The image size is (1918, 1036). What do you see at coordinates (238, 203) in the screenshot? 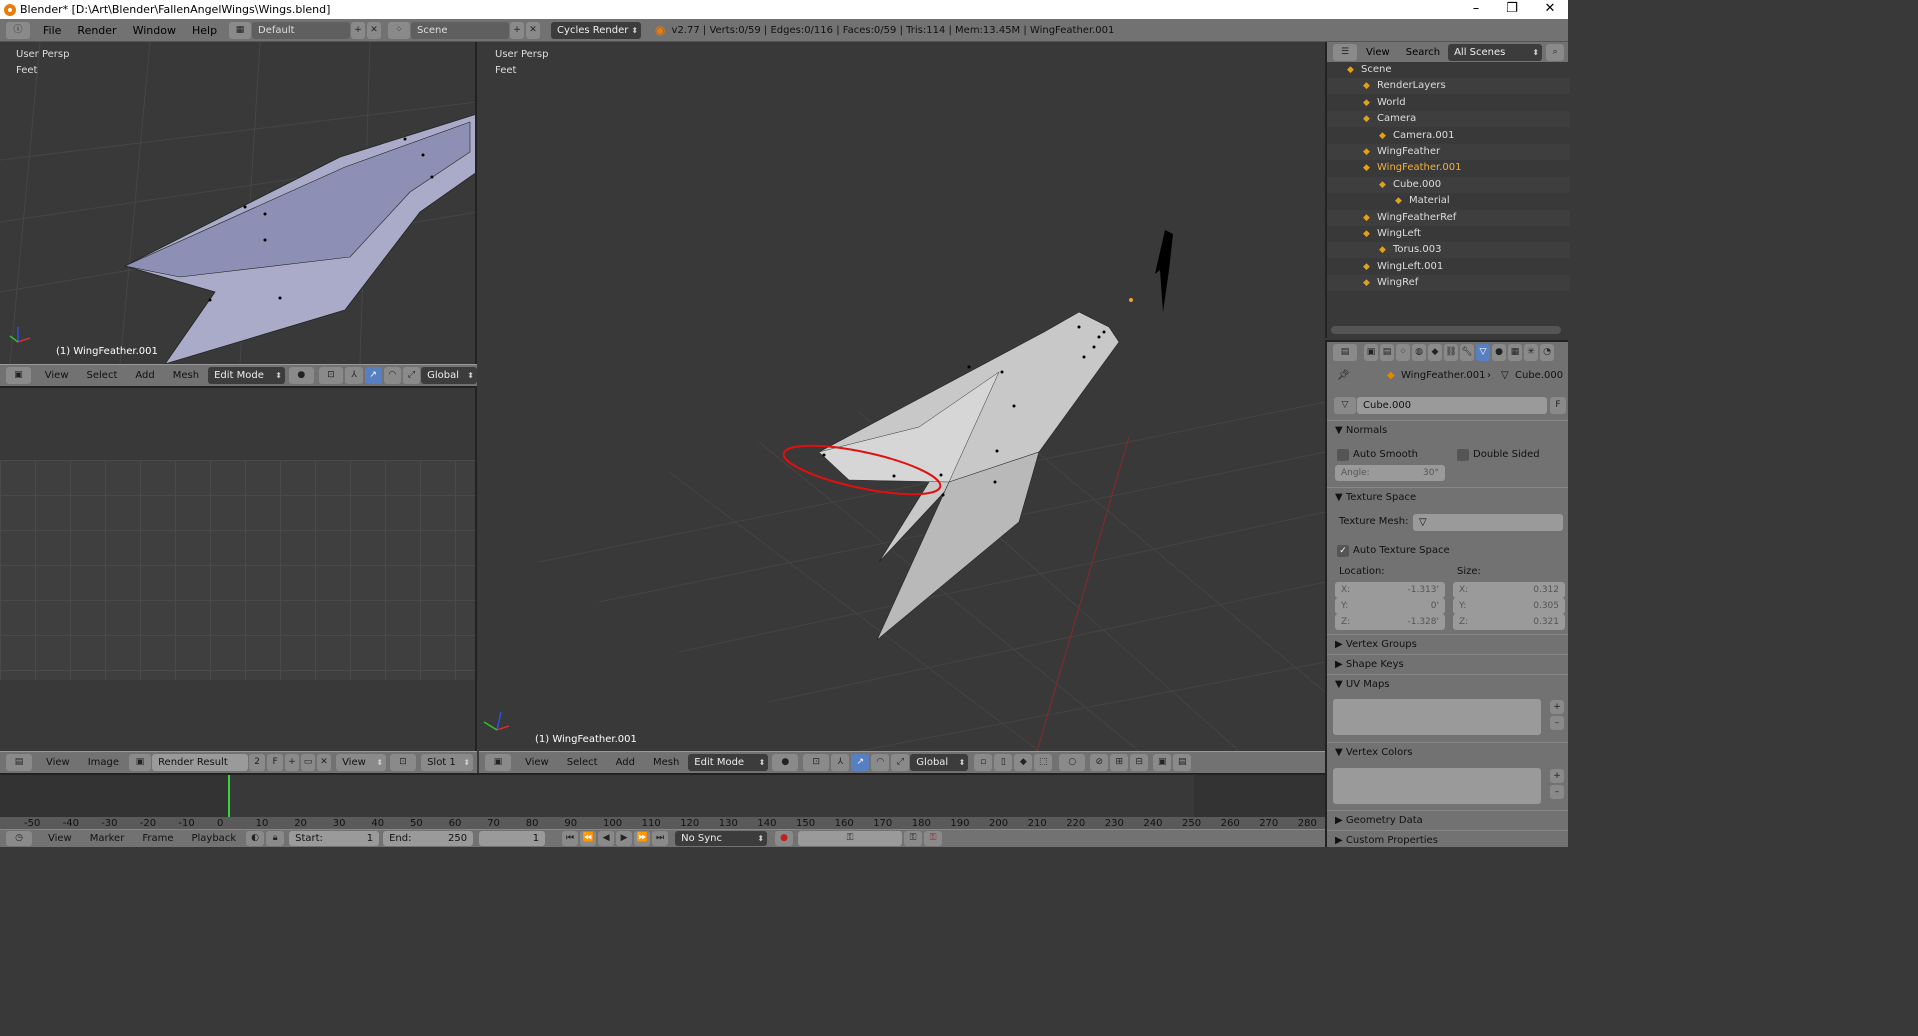
I see `left-3d-viewport: User Persp Feet (1) WingFeather.001` at bounding box center [238, 203].